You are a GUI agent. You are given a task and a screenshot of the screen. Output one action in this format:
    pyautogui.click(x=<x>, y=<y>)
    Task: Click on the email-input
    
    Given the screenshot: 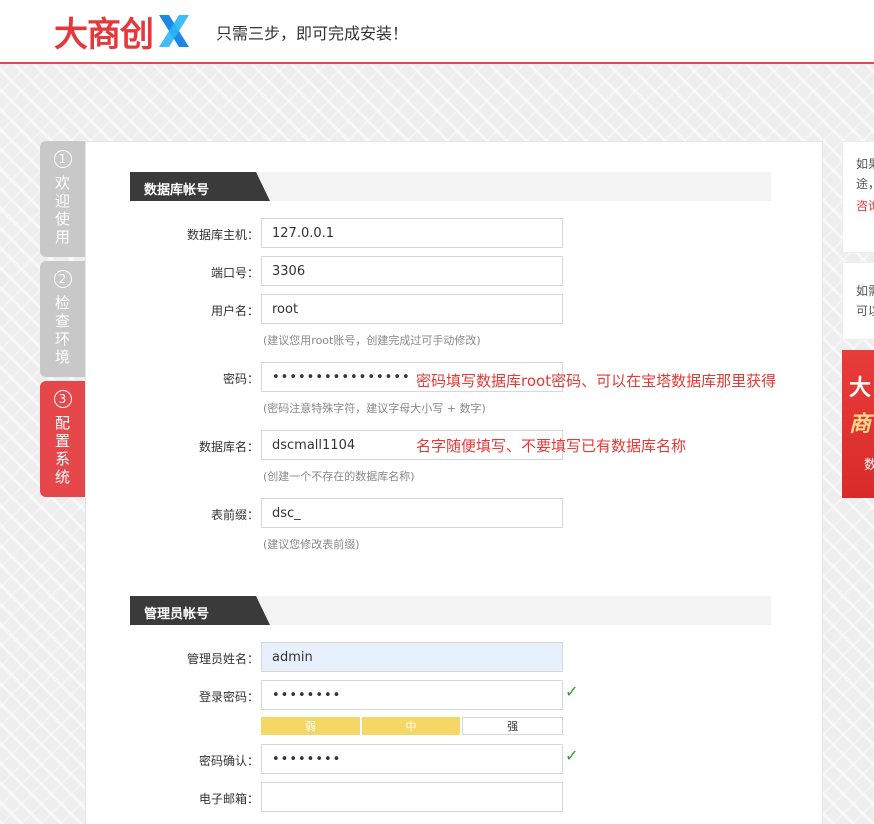 What is the action you would take?
    pyautogui.click(x=412, y=797)
    